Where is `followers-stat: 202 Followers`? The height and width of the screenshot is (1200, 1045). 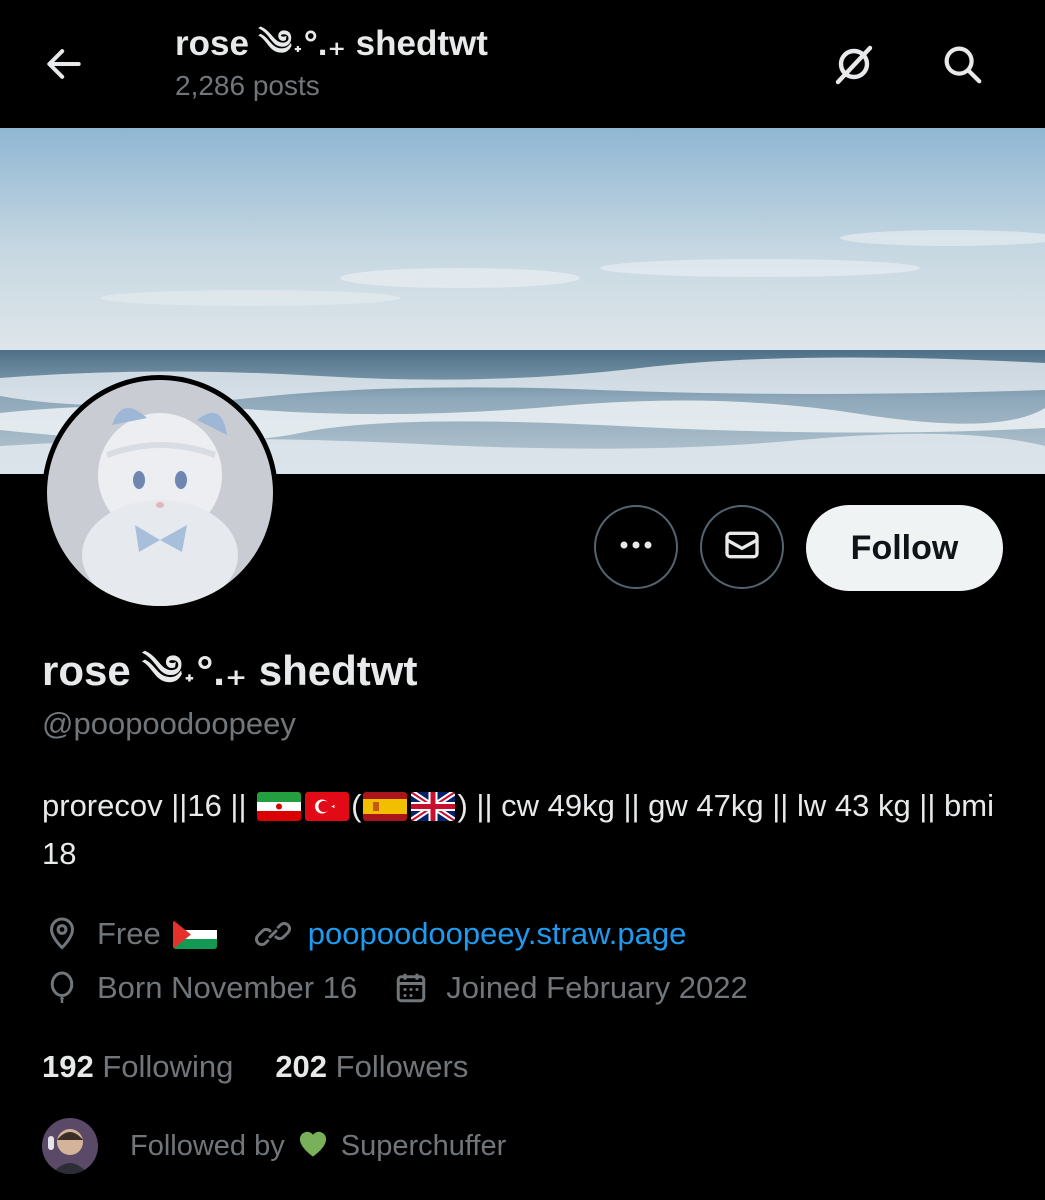
followers-stat: 202 Followers is located at coordinates (371, 1067).